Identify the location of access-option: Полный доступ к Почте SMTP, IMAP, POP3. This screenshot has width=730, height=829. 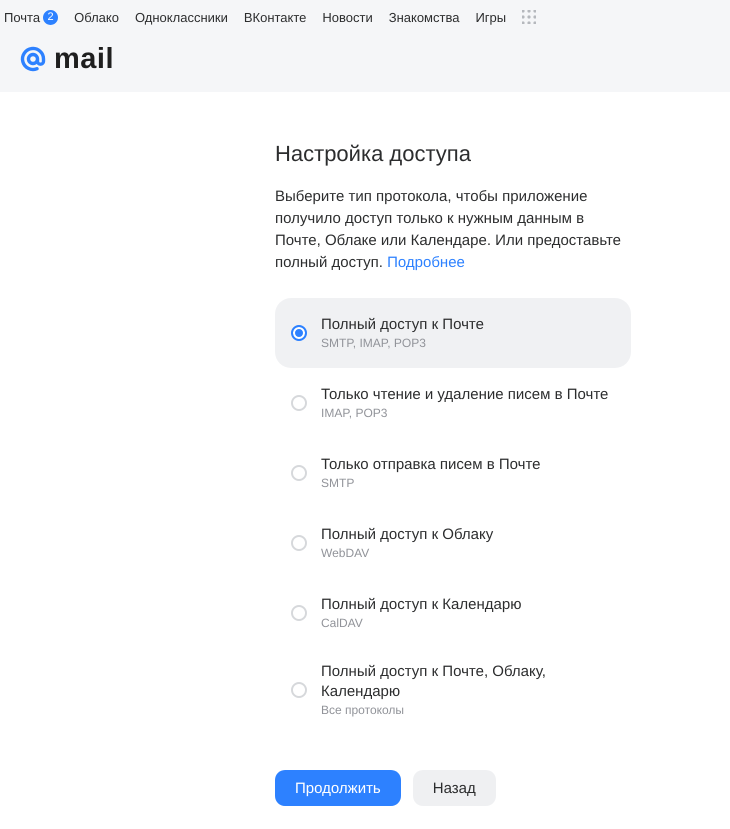
(453, 333).